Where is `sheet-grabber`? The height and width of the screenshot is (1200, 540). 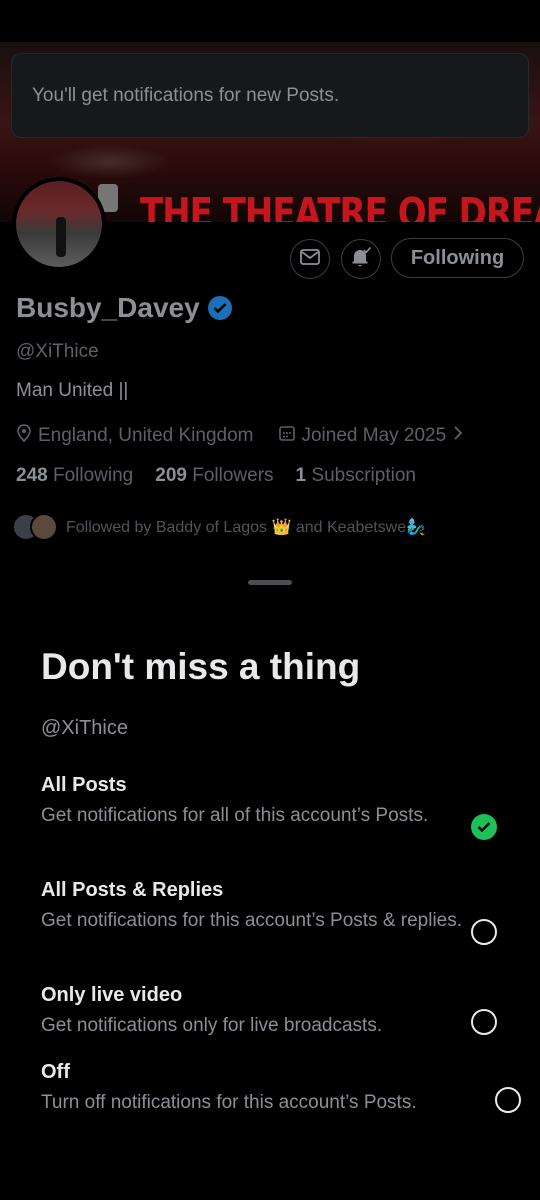 sheet-grabber is located at coordinates (270, 582).